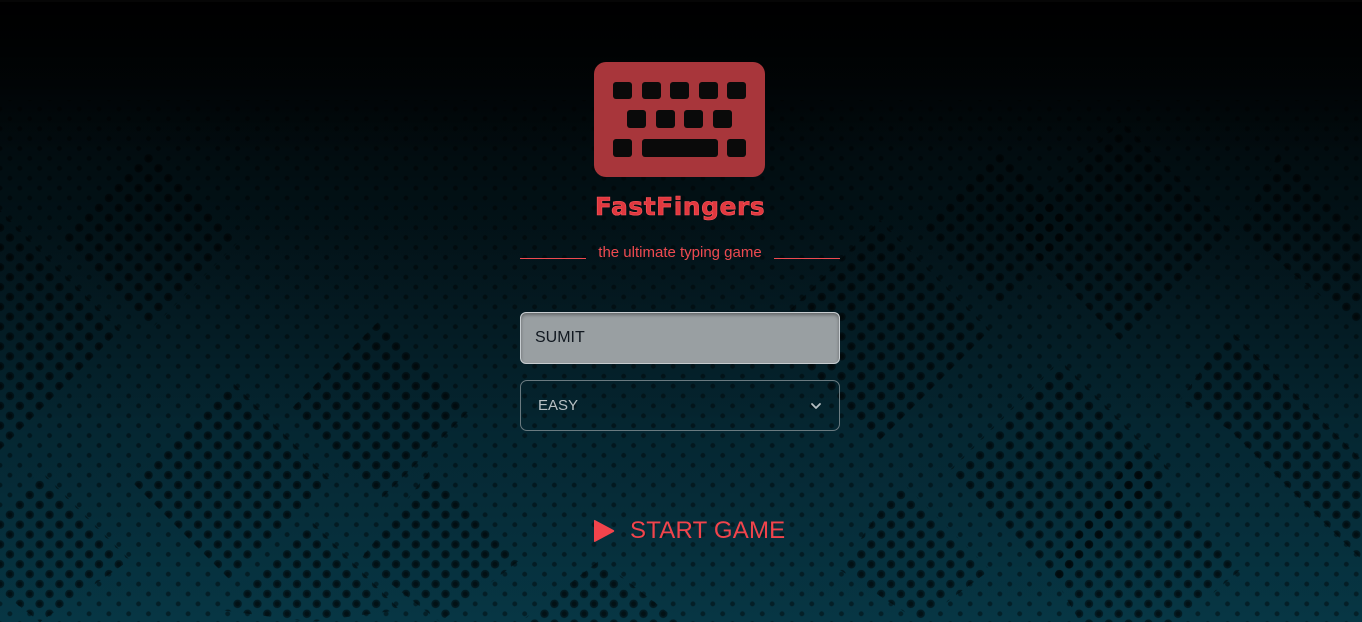 The height and width of the screenshot is (622, 1362). What do you see at coordinates (553, 258) in the screenshot?
I see `tagline-rule-left` at bounding box center [553, 258].